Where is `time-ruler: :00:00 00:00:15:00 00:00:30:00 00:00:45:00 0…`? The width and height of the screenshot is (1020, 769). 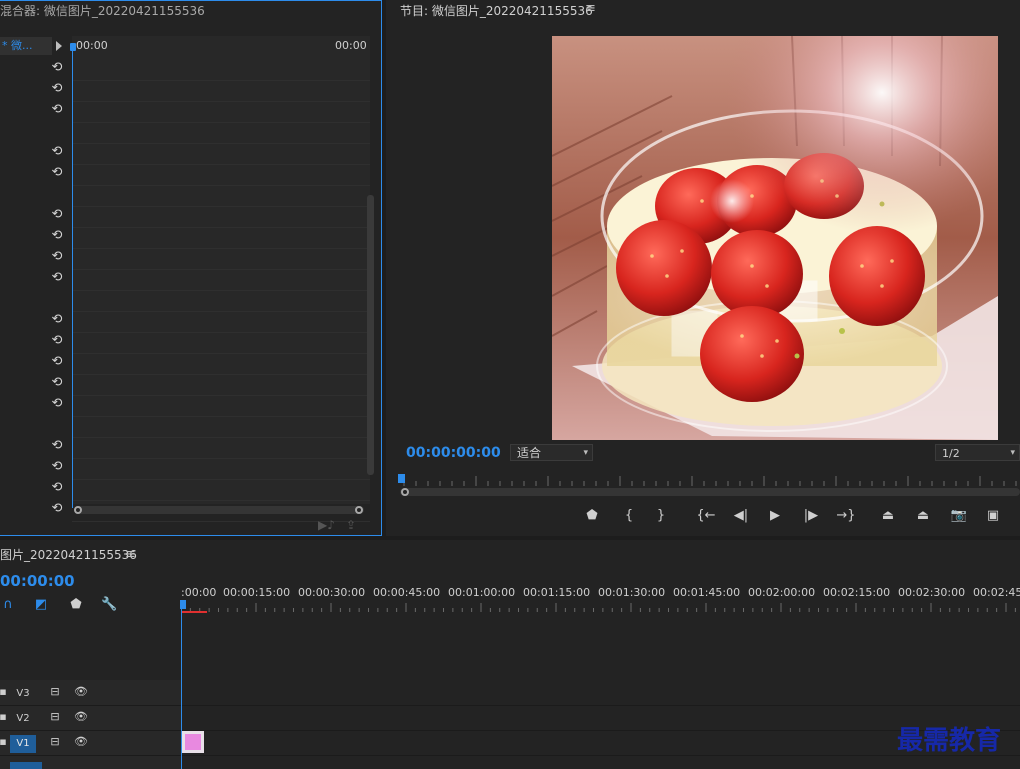 time-ruler: :00:00 00:00:15:00 00:00:30:00 00:00:45:00 0… is located at coordinates (600, 593).